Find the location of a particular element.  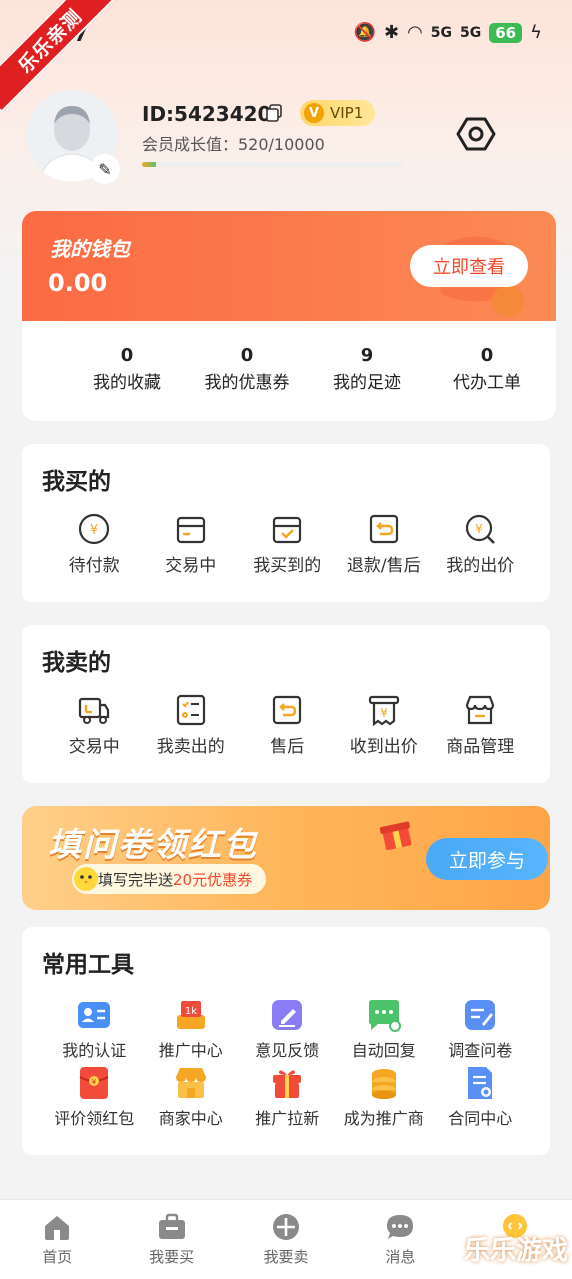

tool-merchant-center: 商家中心 is located at coordinates (191, 1097).